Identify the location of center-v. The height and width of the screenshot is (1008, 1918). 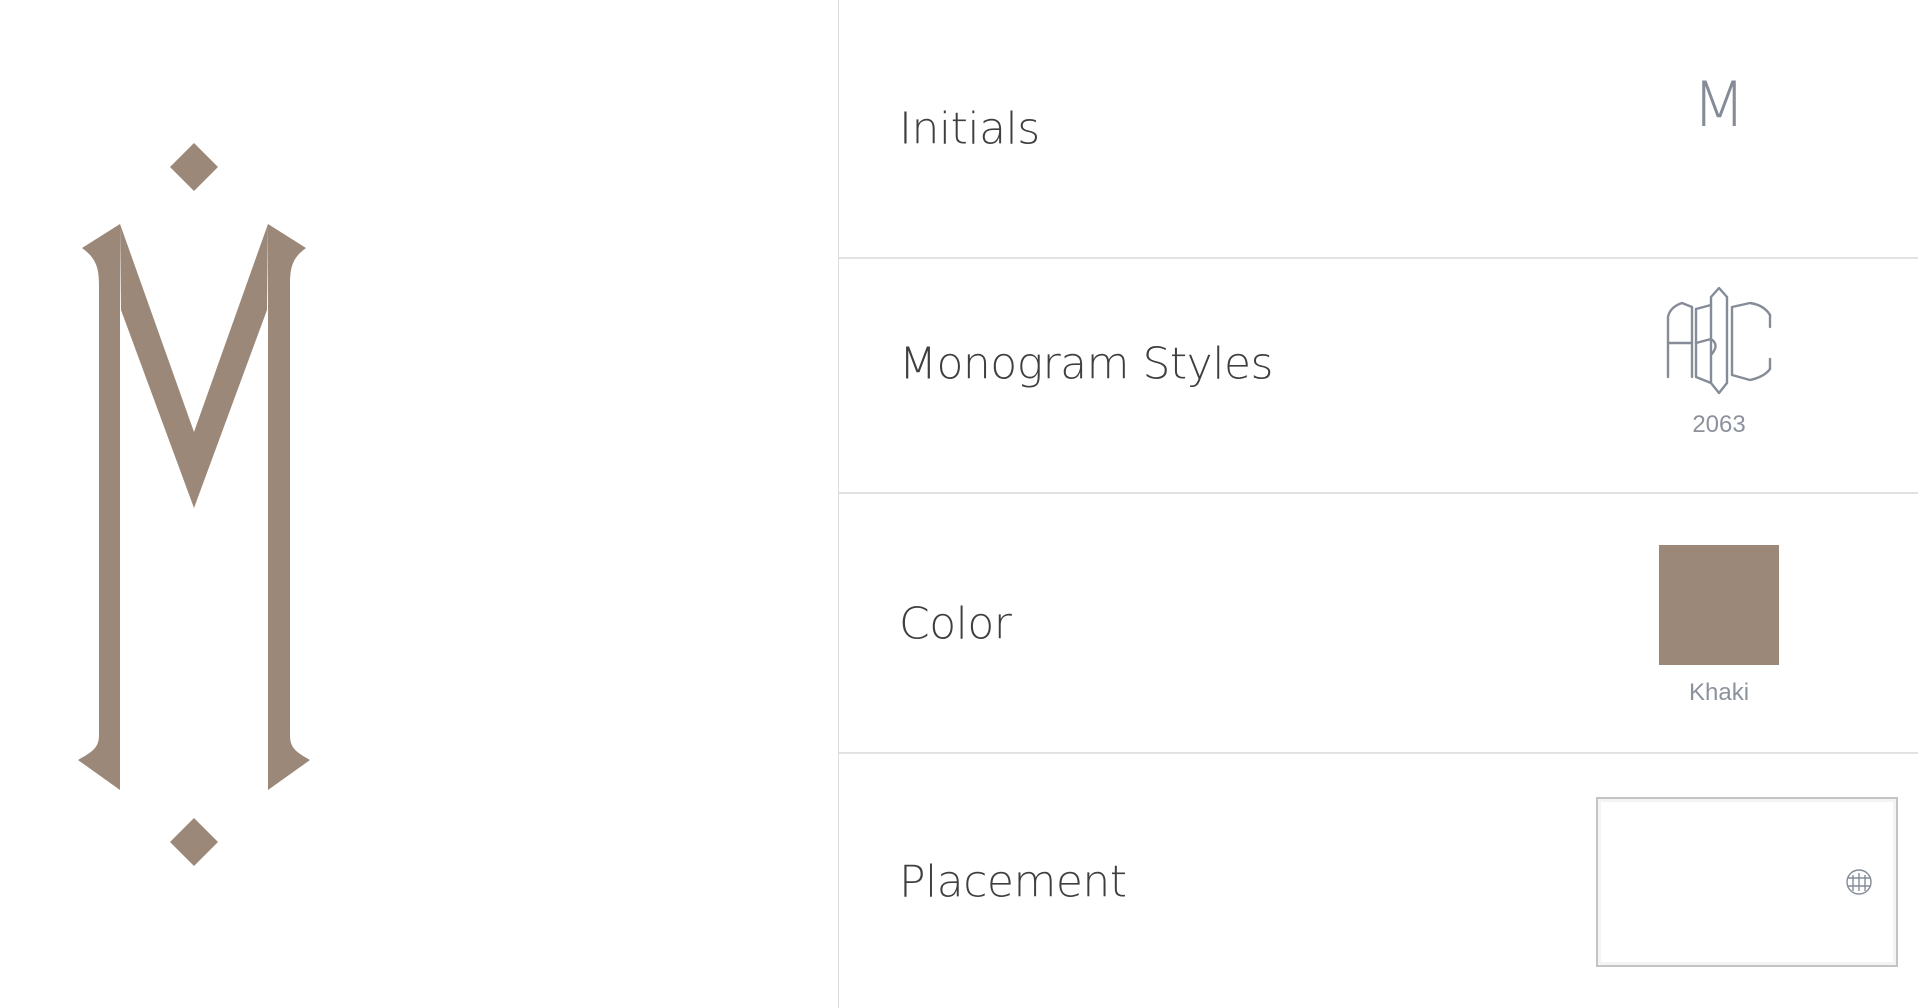
(194, 366).